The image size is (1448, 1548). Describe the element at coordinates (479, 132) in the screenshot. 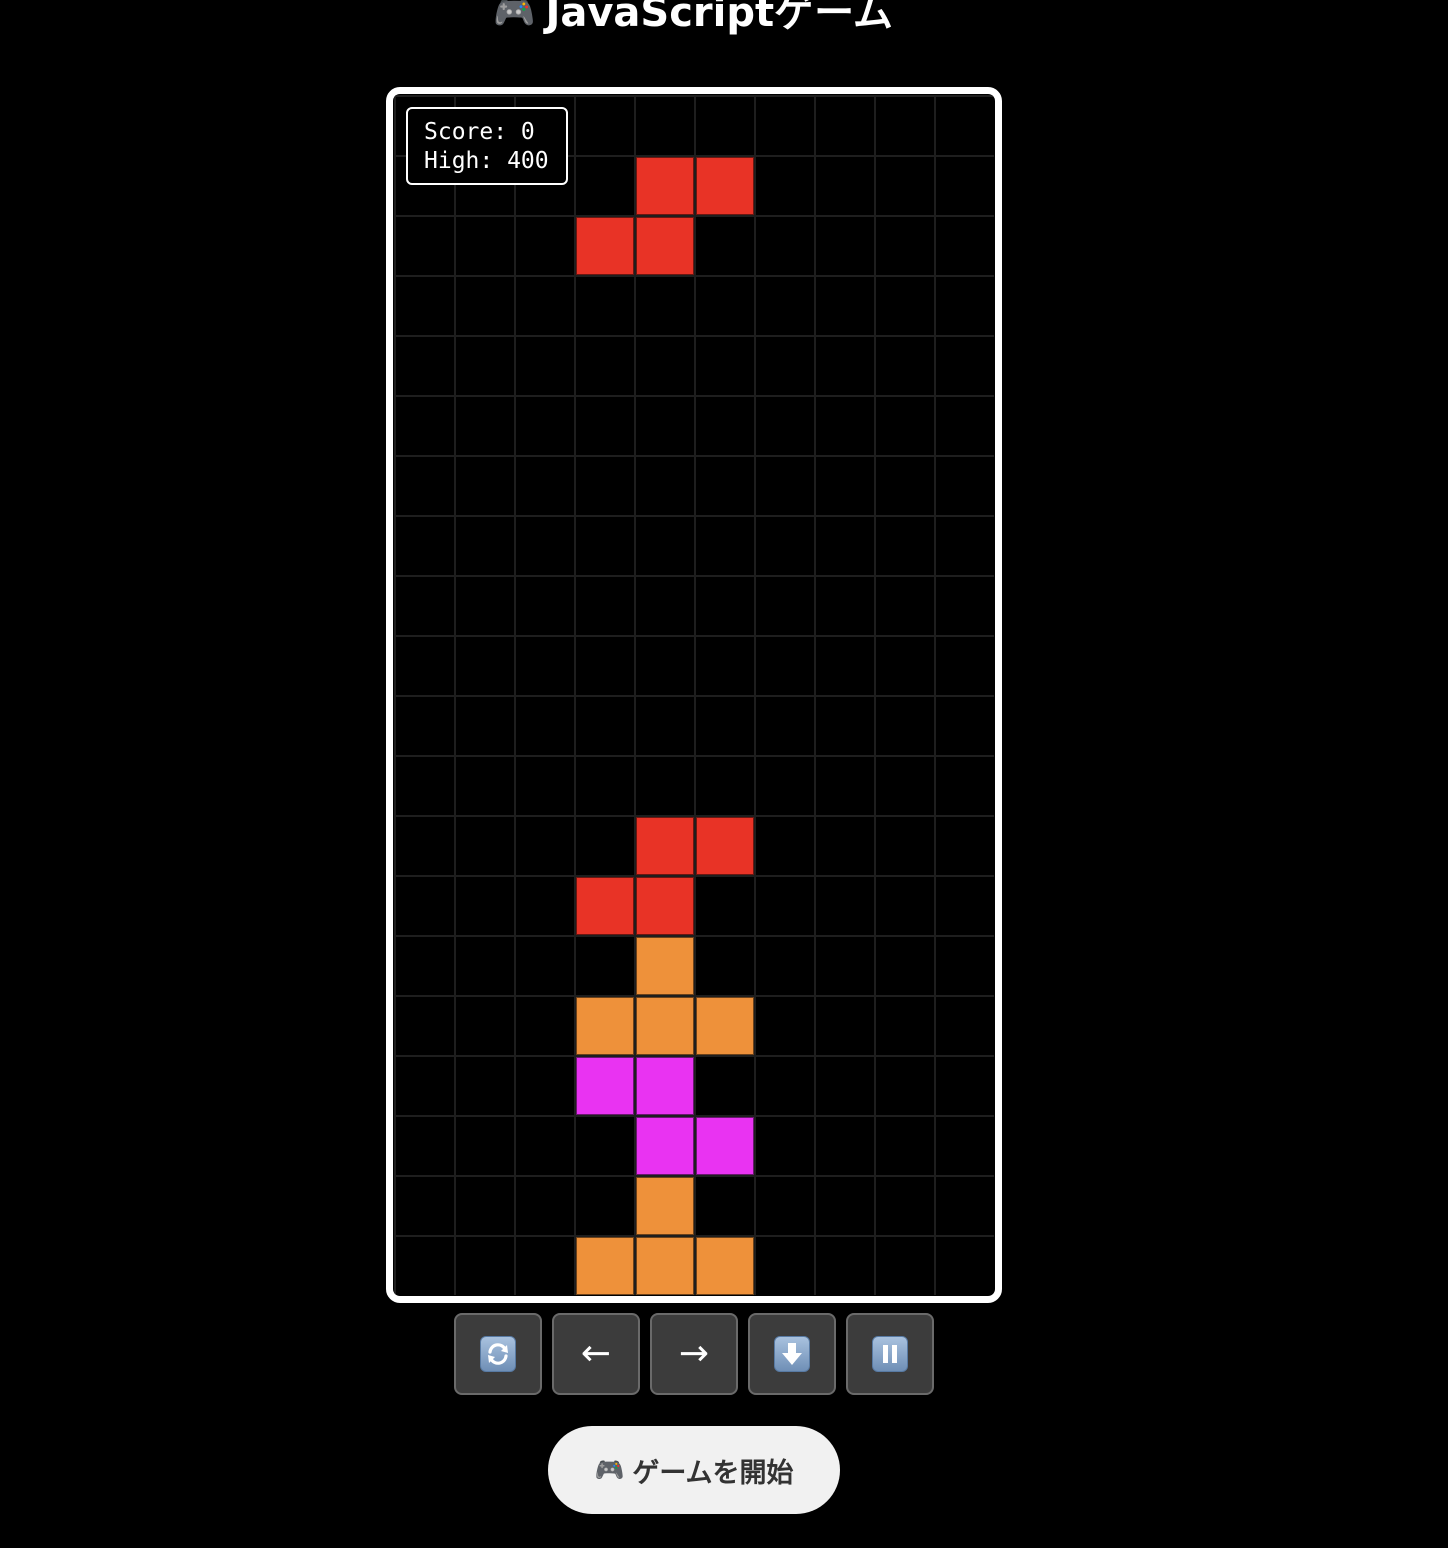

I see `score-text: Score: 0` at that location.